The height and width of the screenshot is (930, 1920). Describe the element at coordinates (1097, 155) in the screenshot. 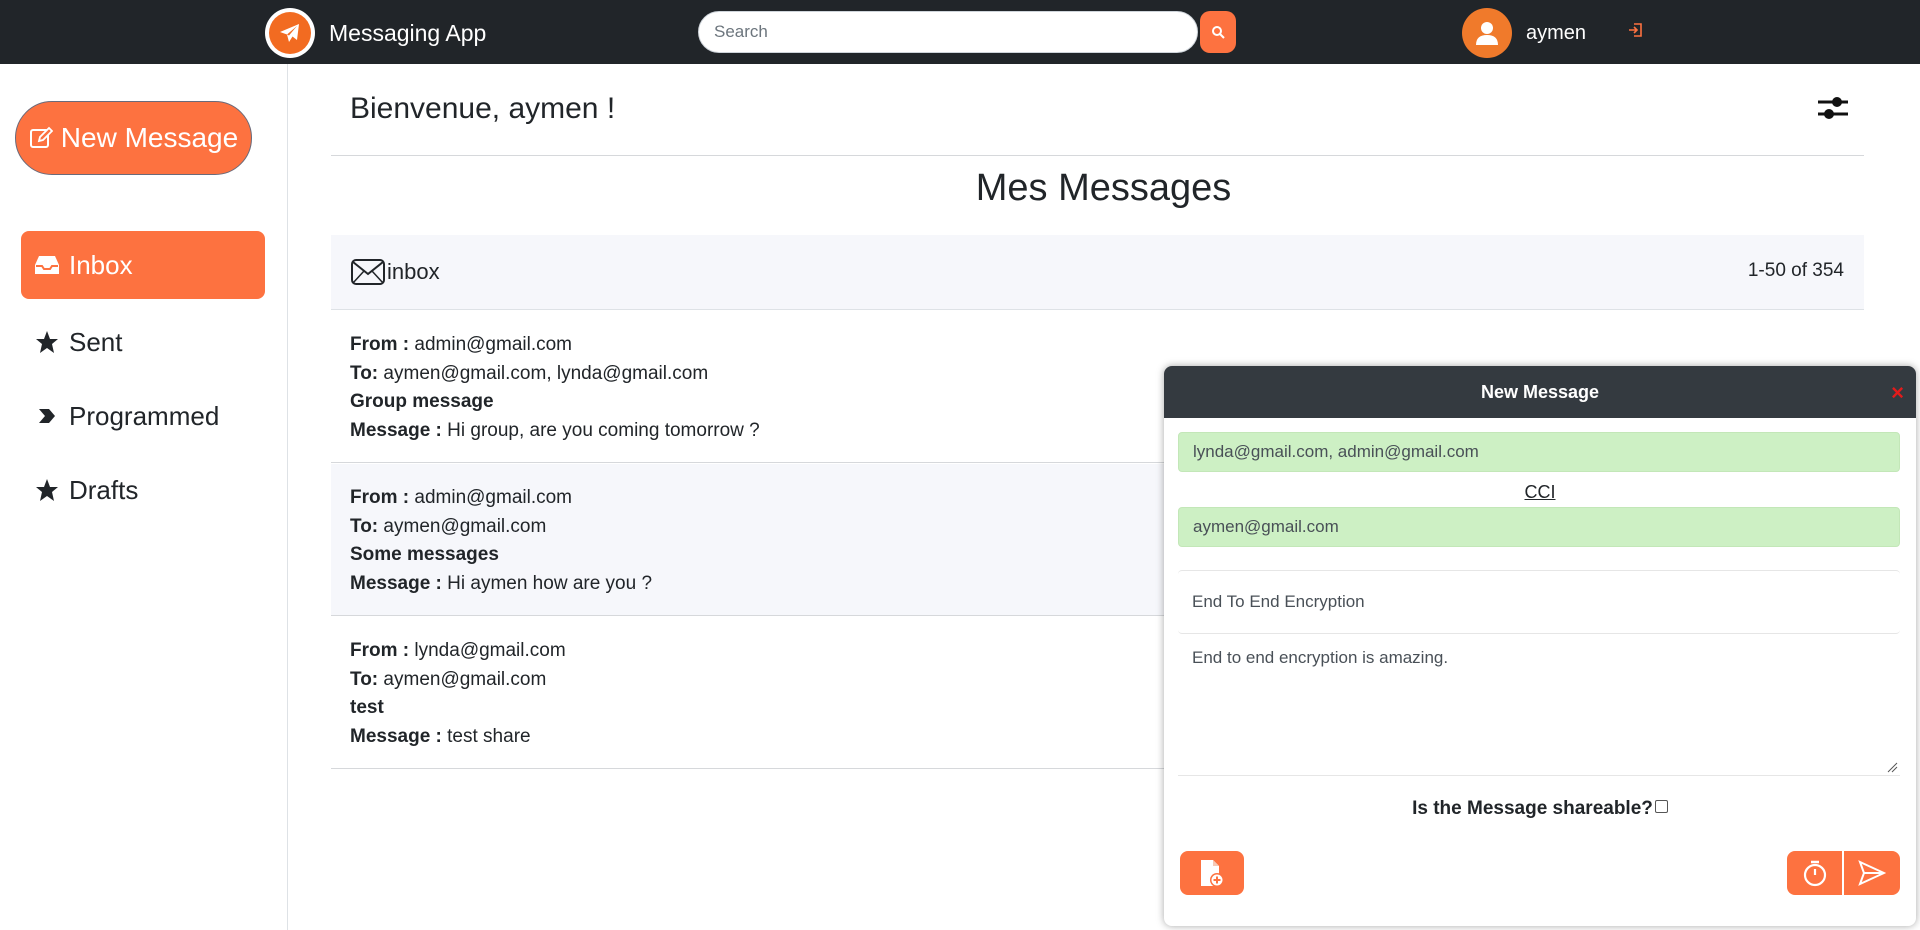

I see `divider` at that location.